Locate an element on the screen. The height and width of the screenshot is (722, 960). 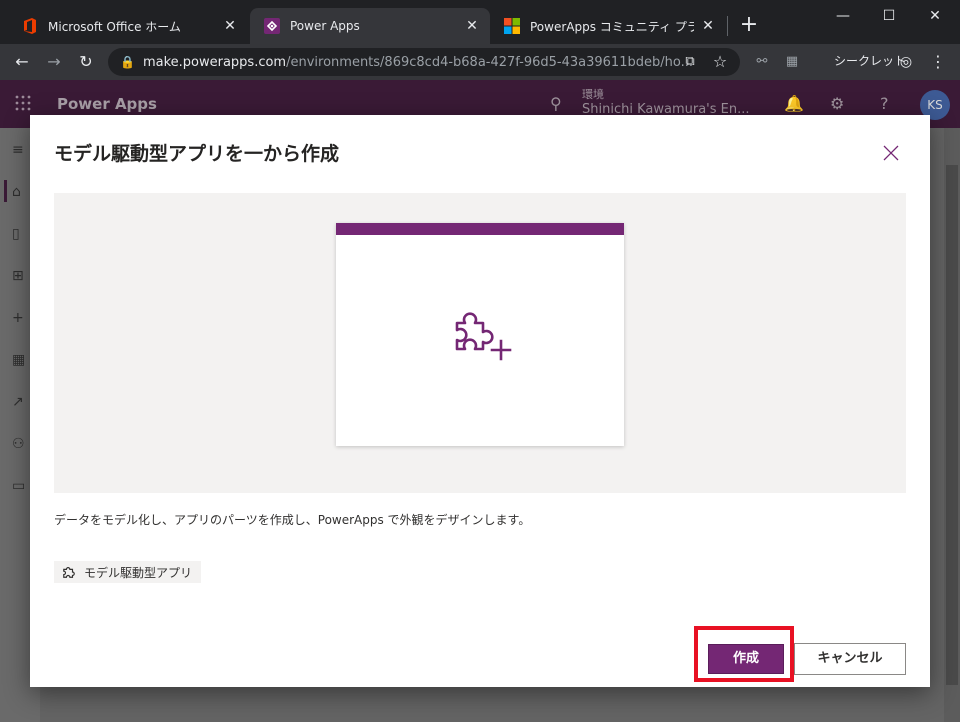
powerapps-icon is located at coordinates (272, 26).